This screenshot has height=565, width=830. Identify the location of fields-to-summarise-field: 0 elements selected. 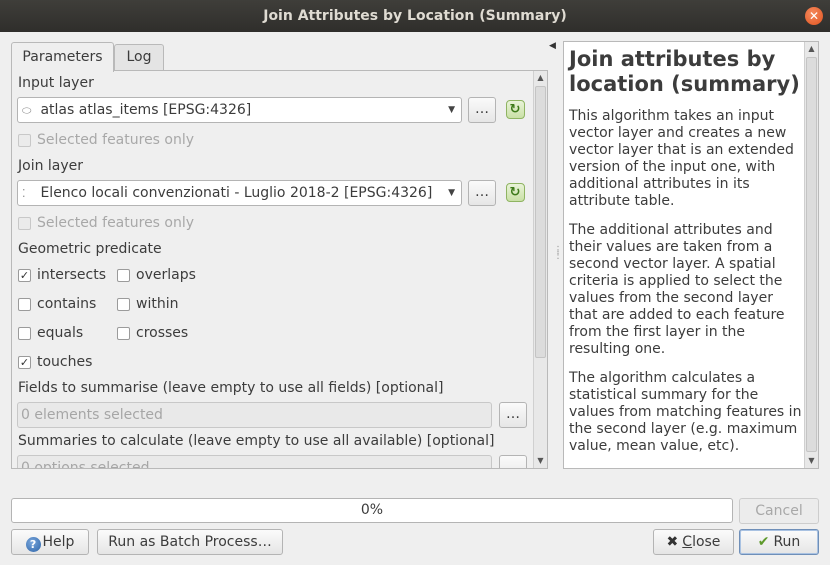
(254, 415).